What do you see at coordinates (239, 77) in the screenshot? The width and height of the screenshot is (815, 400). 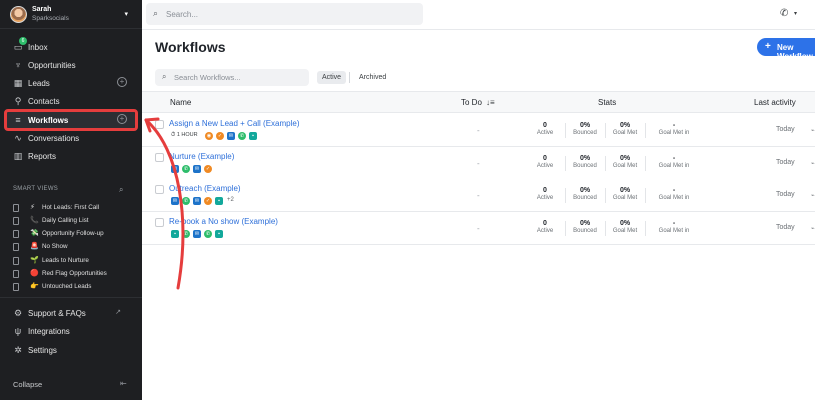 I see `workflow-search-input` at bounding box center [239, 77].